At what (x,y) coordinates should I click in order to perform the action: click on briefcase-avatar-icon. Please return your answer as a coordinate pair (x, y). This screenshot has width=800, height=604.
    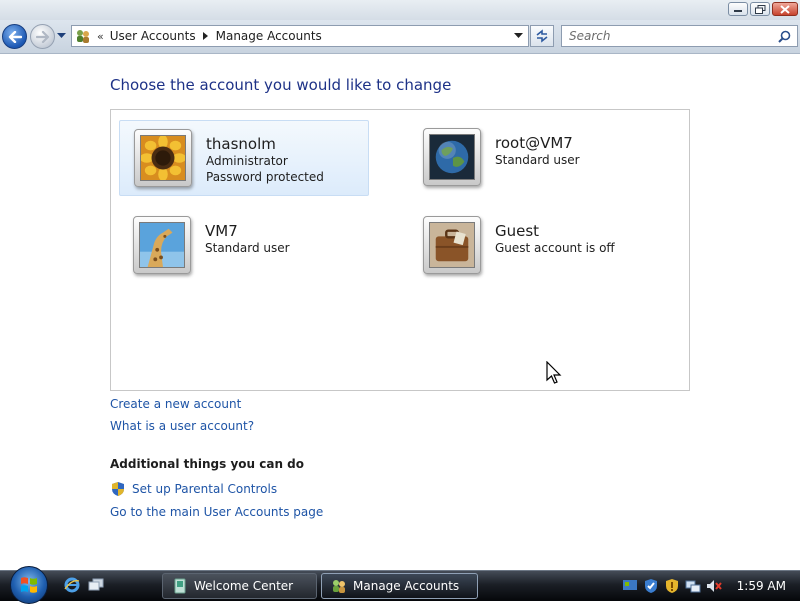
    Looking at the image, I should click on (452, 245).